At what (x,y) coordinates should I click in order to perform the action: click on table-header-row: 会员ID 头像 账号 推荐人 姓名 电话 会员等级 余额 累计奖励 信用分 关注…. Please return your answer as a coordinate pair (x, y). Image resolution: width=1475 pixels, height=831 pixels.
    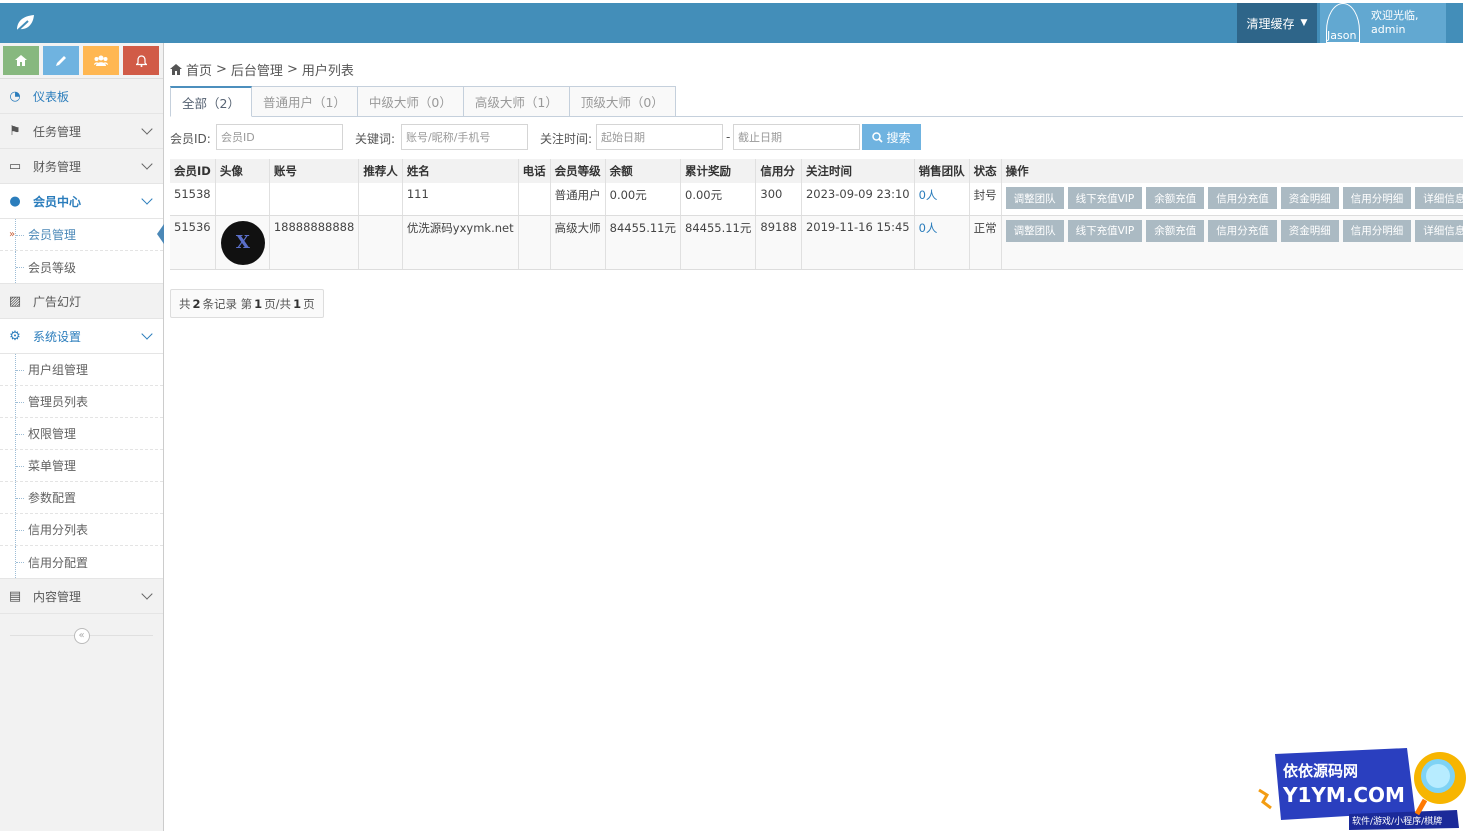
    Looking at the image, I should click on (822, 171).